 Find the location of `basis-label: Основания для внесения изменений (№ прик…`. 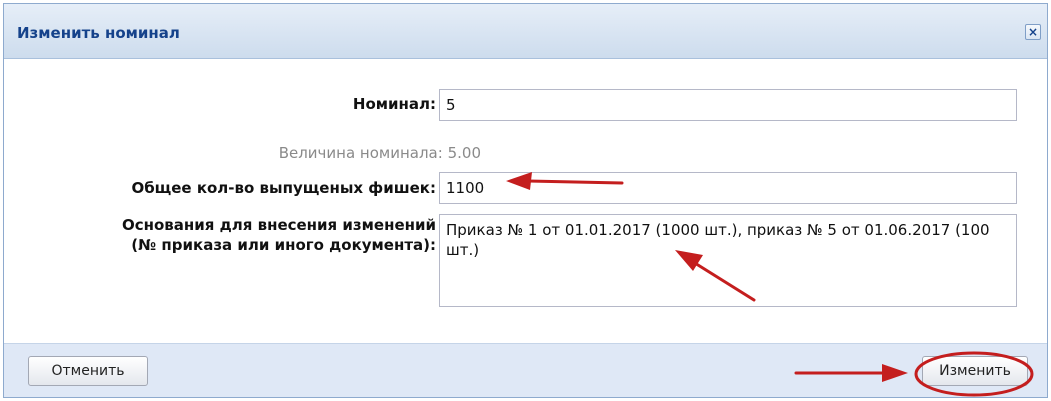

basis-label: Основания для внесения изменений (№ прик… is located at coordinates (279, 235).